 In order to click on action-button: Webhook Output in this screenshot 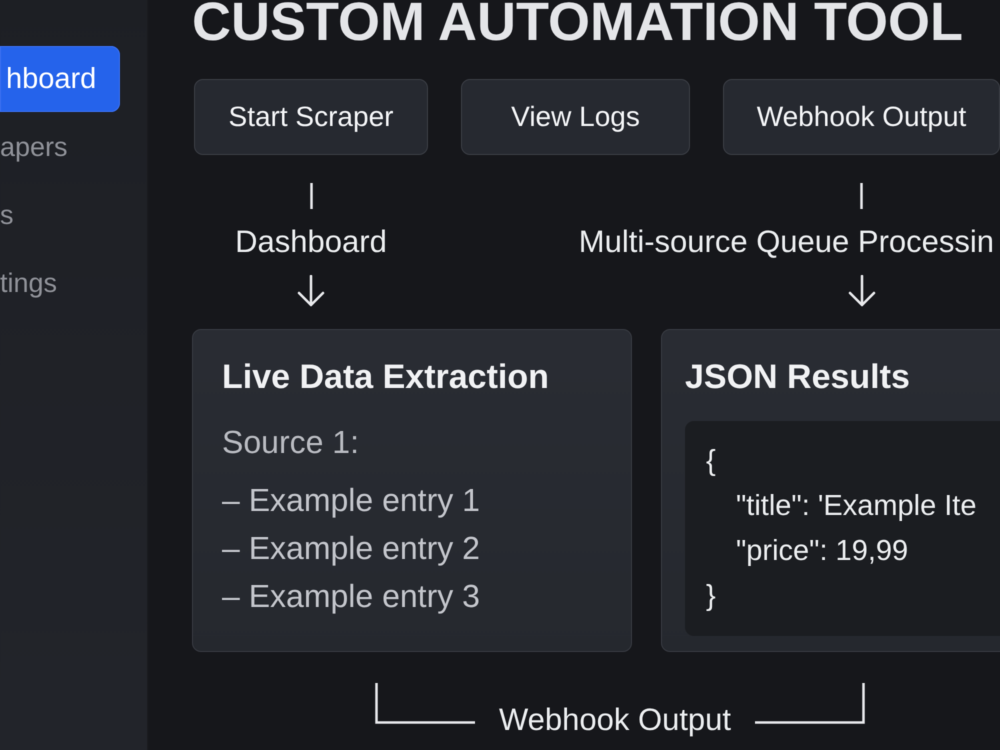, I will do `click(861, 117)`.